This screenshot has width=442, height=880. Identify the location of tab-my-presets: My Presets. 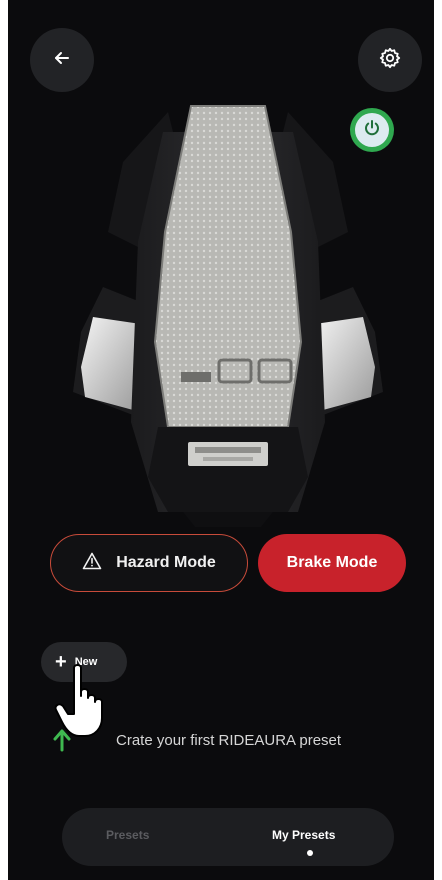
(303, 835).